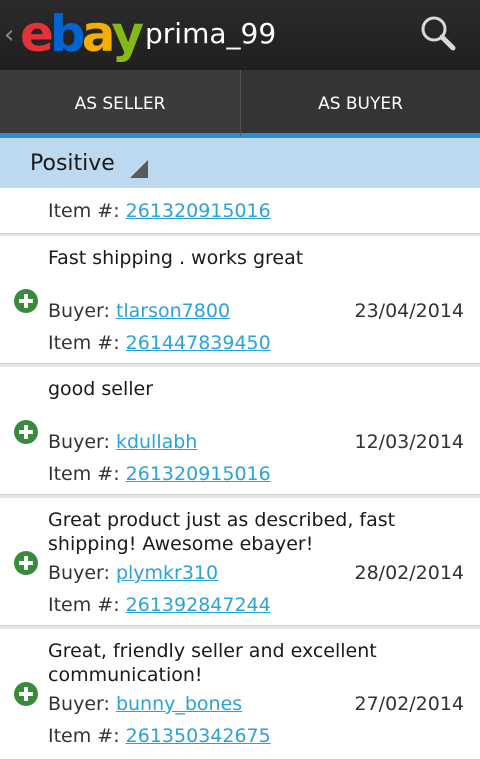 This screenshot has width=480, height=760. What do you see at coordinates (198, 736) in the screenshot?
I see `item-number-link: 261350342675` at bounding box center [198, 736].